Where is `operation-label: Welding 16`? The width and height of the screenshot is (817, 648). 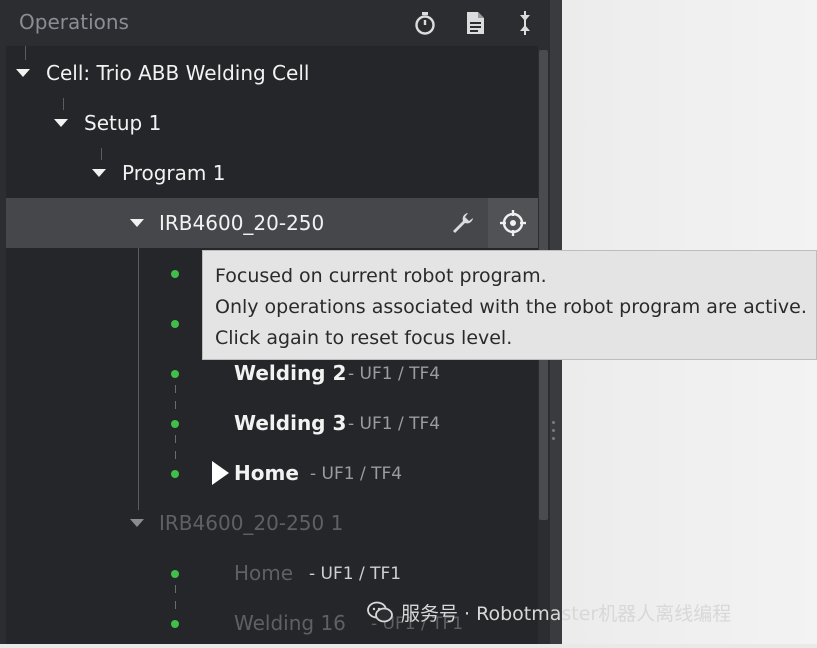 operation-label: Welding 16 is located at coordinates (290, 623).